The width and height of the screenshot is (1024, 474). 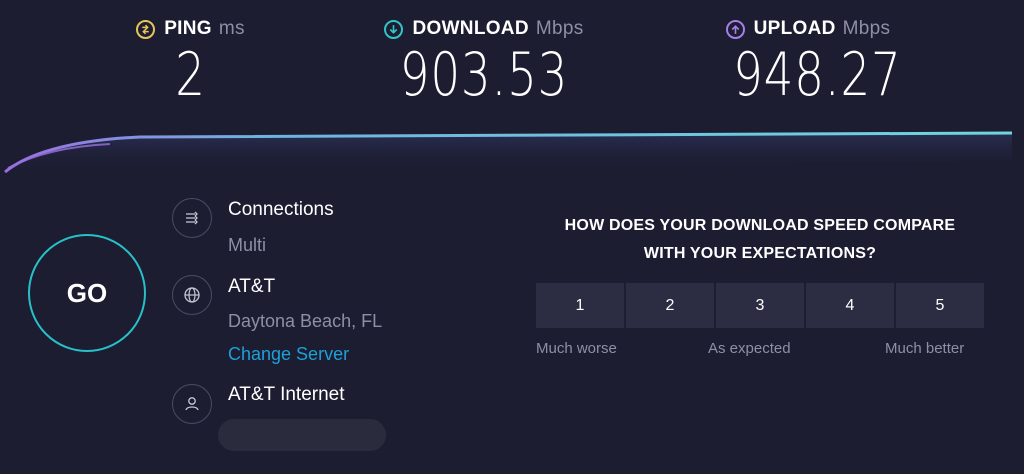 What do you see at coordinates (576, 348) in the screenshot?
I see `scale-label-low: Much worse` at bounding box center [576, 348].